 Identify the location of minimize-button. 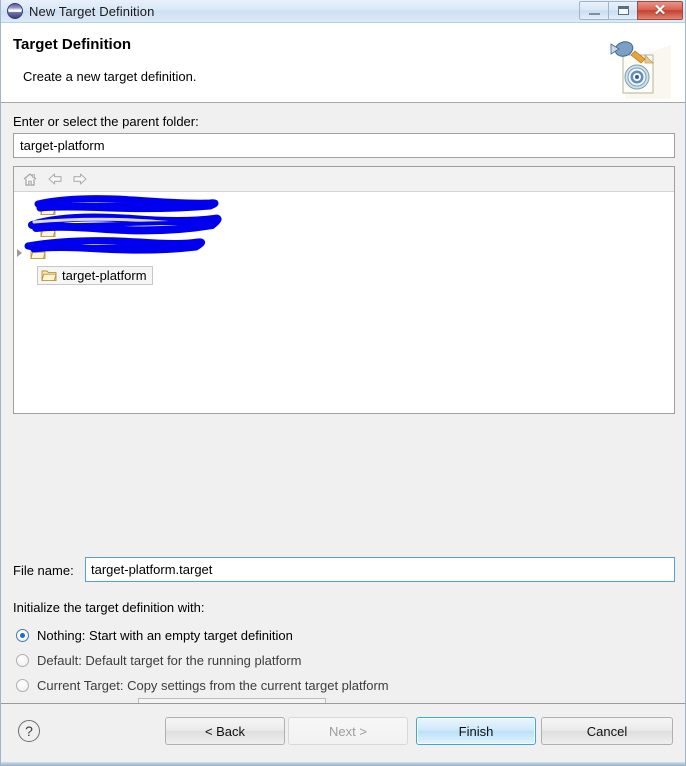
(594, 10).